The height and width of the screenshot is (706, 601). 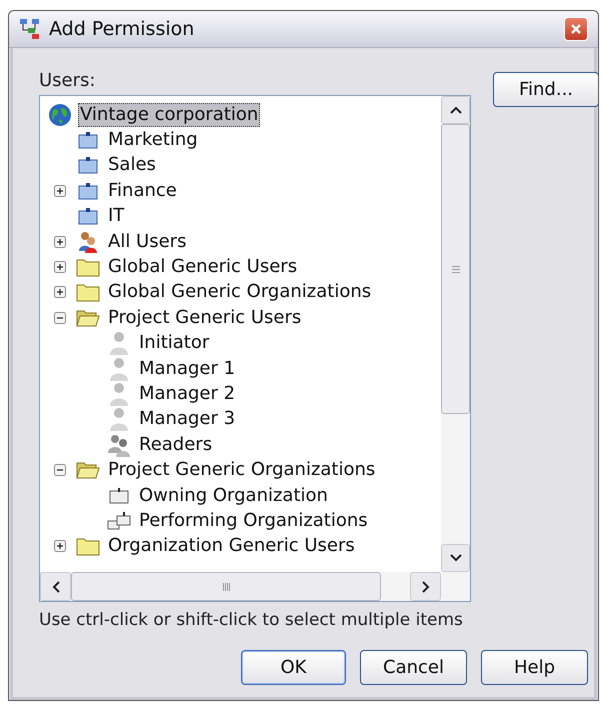 I want to click on scroll-right-button, so click(x=425, y=586).